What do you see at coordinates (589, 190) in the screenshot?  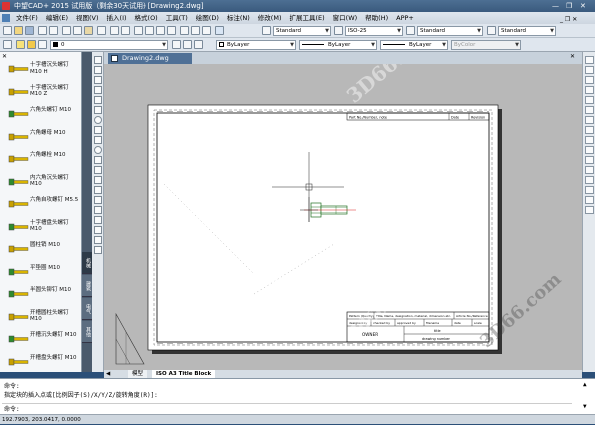 I see `chamfer-icon` at bounding box center [589, 190].